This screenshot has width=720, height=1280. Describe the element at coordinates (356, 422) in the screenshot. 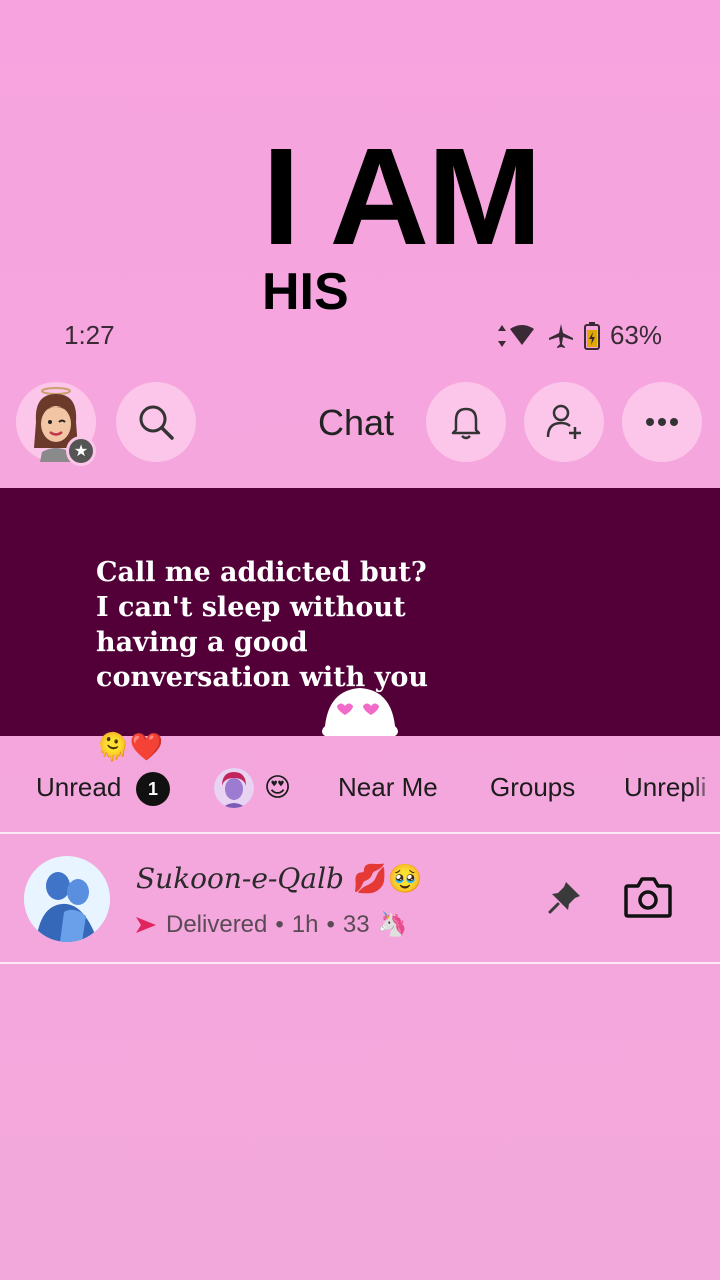

I see `page-title: Chat` at that location.